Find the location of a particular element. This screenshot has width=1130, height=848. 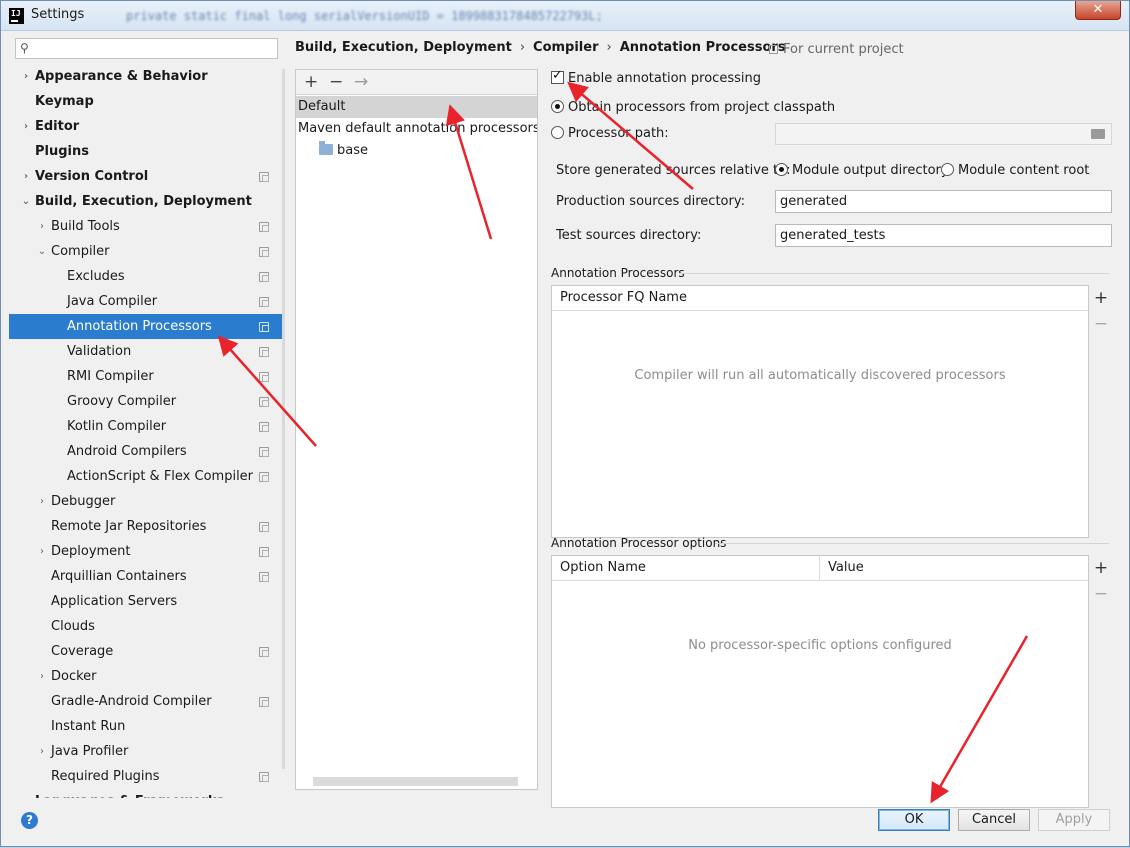

remove-processor-button: − is located at coordinates (1101, 324).